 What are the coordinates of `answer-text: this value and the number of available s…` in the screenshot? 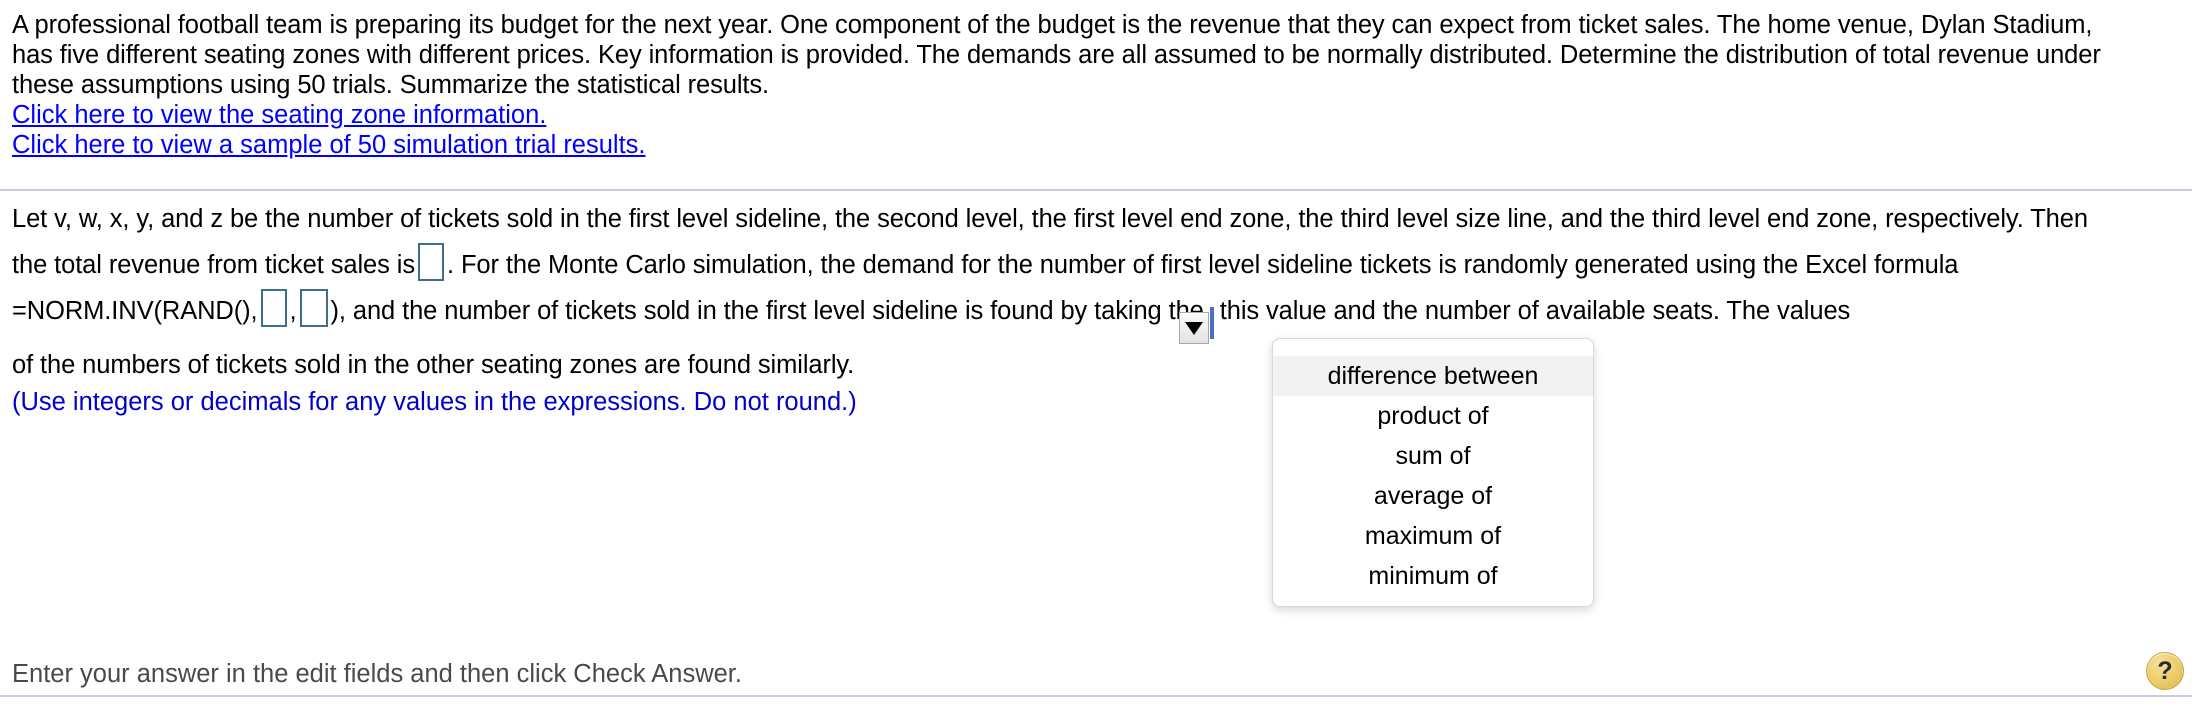 It's located at (1535, 311).